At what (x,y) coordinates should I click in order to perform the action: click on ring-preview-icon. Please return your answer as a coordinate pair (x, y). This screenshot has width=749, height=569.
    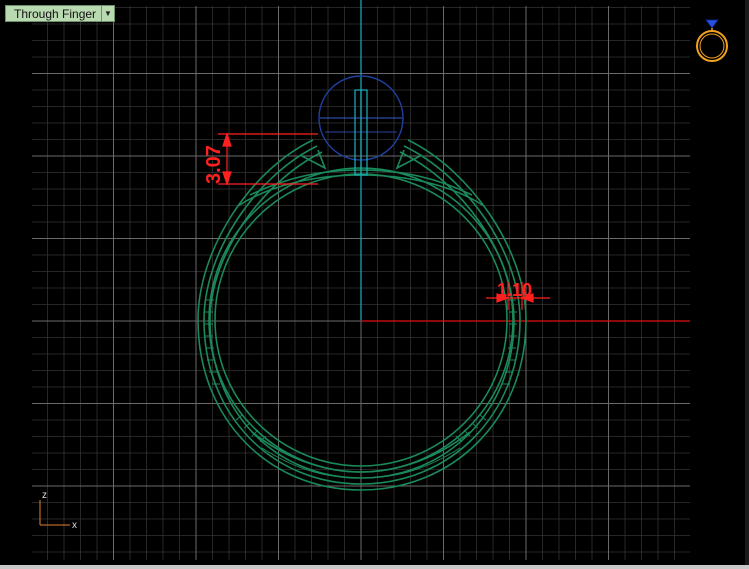
    Looking at the image, I should click on (712, 40).